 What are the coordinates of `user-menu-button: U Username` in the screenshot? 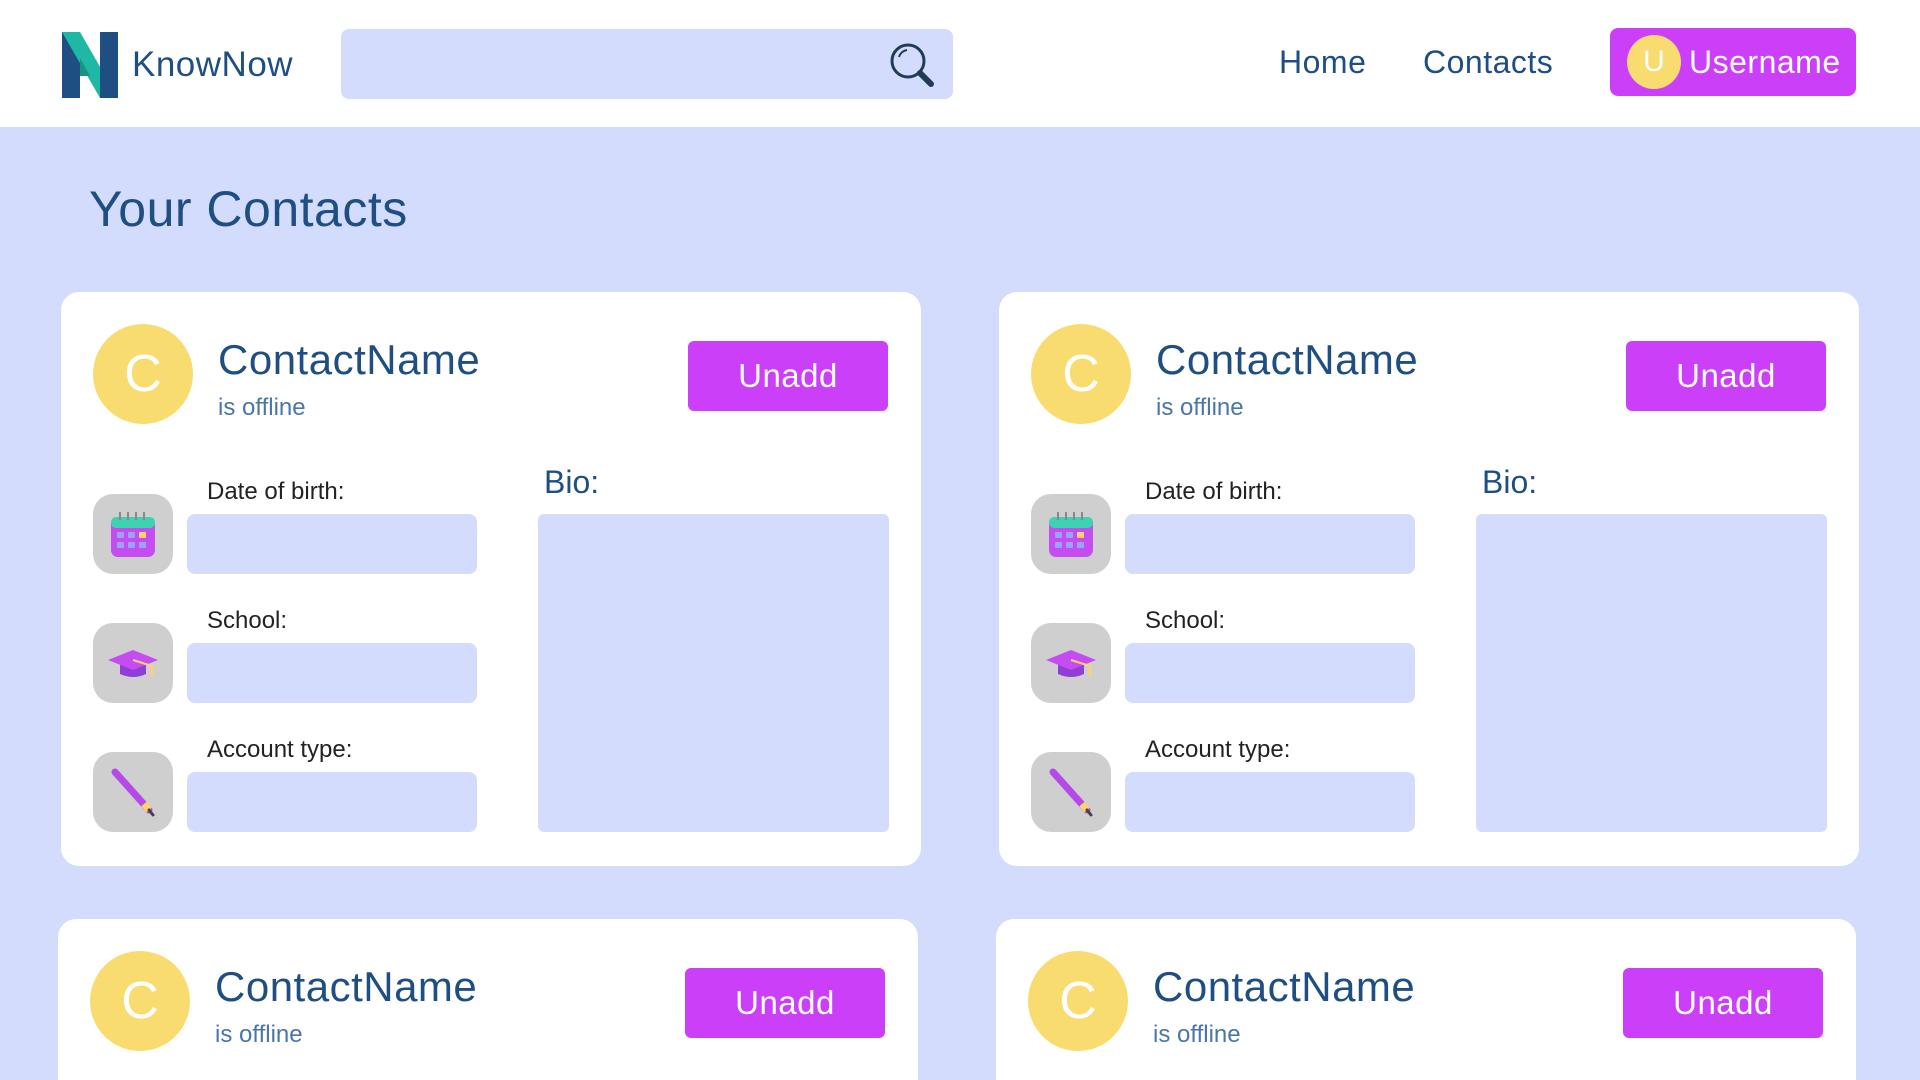 It's located at (1733, 62).